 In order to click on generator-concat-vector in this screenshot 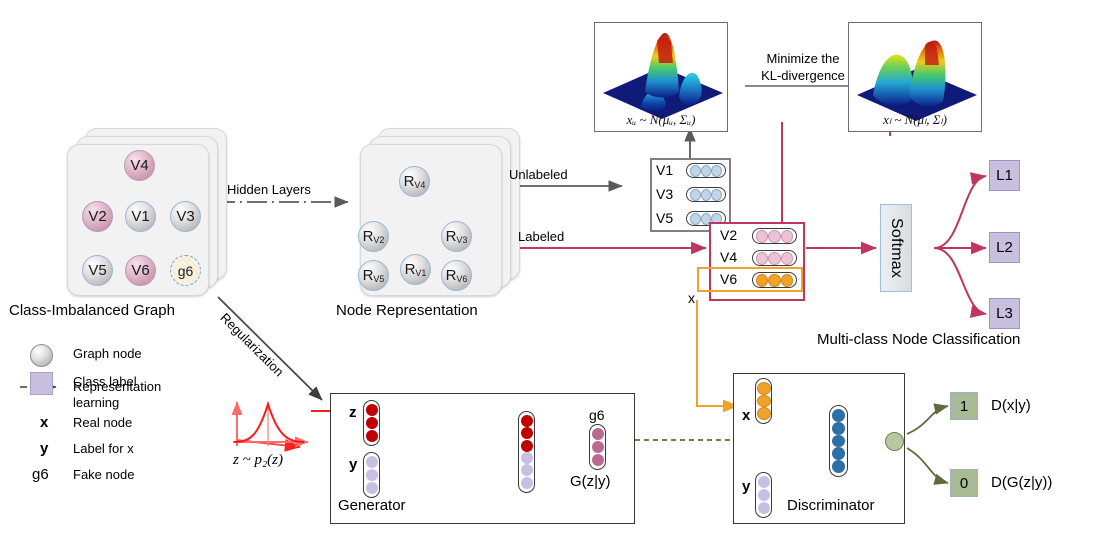, I will do `click(526, 452)`.